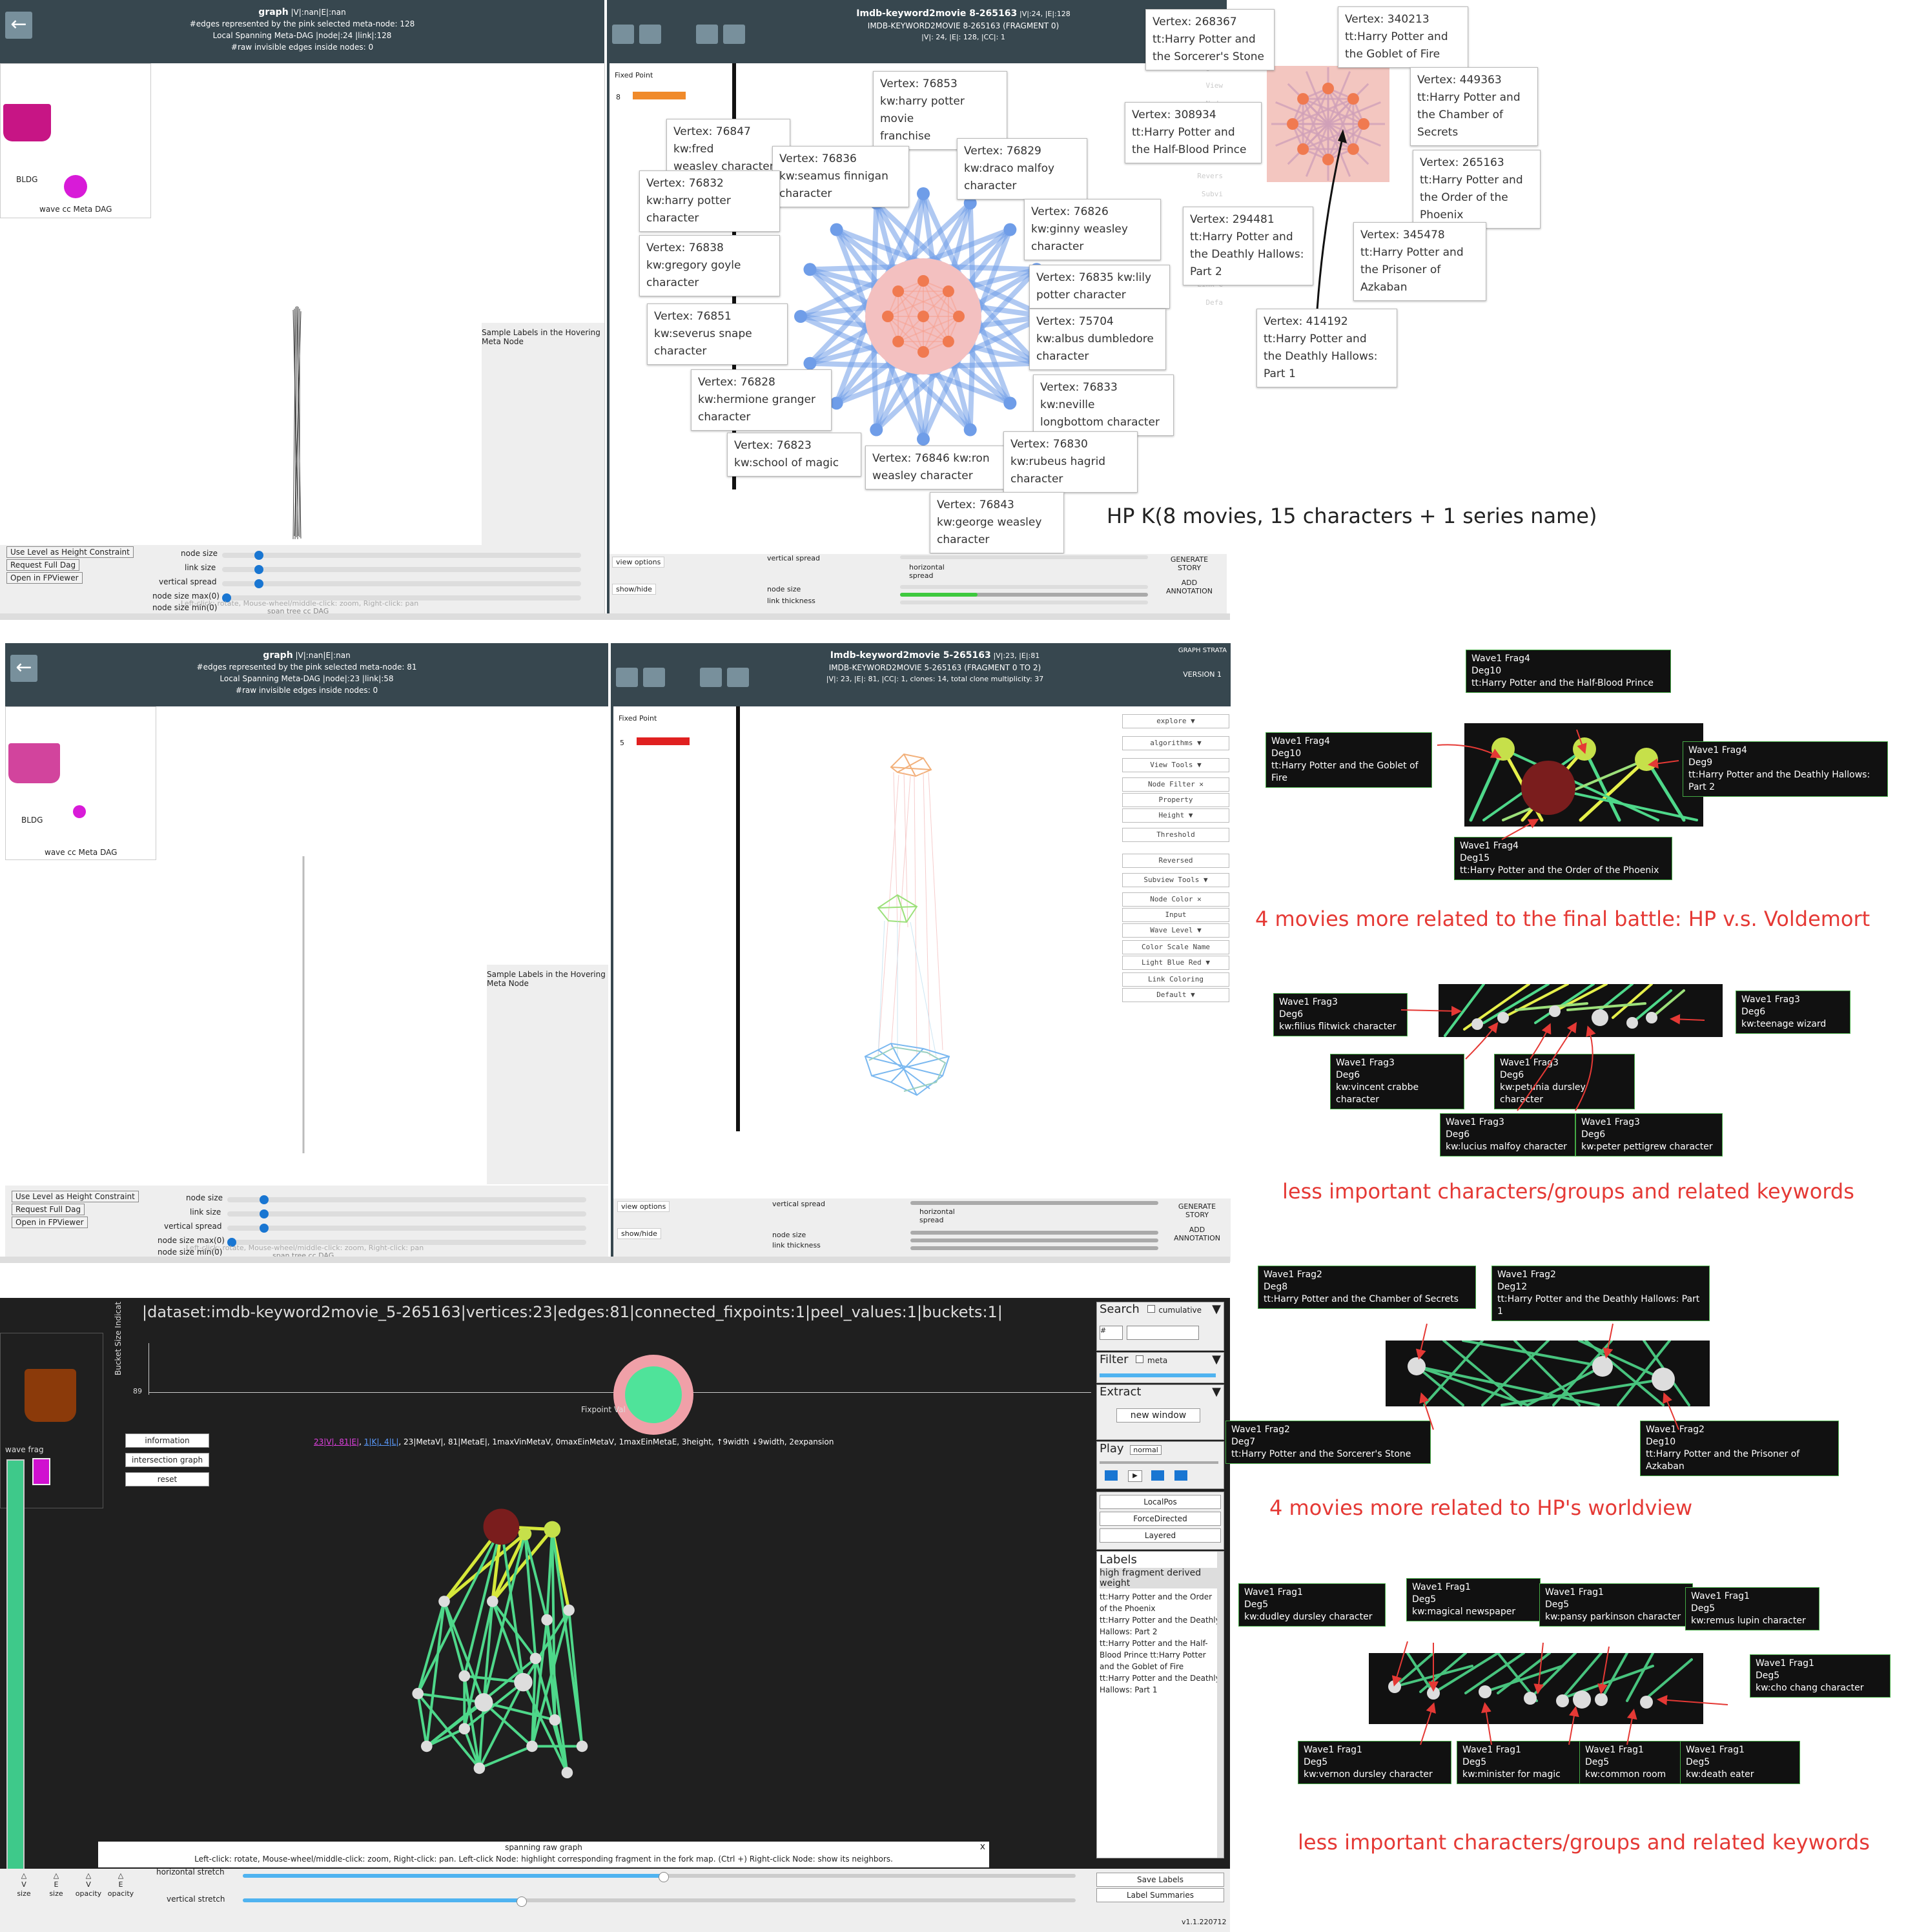 This screenshot has height=1932, width=1906. I want to click on p3-save-labels-button: Save Labels, so click(1160, 1880).